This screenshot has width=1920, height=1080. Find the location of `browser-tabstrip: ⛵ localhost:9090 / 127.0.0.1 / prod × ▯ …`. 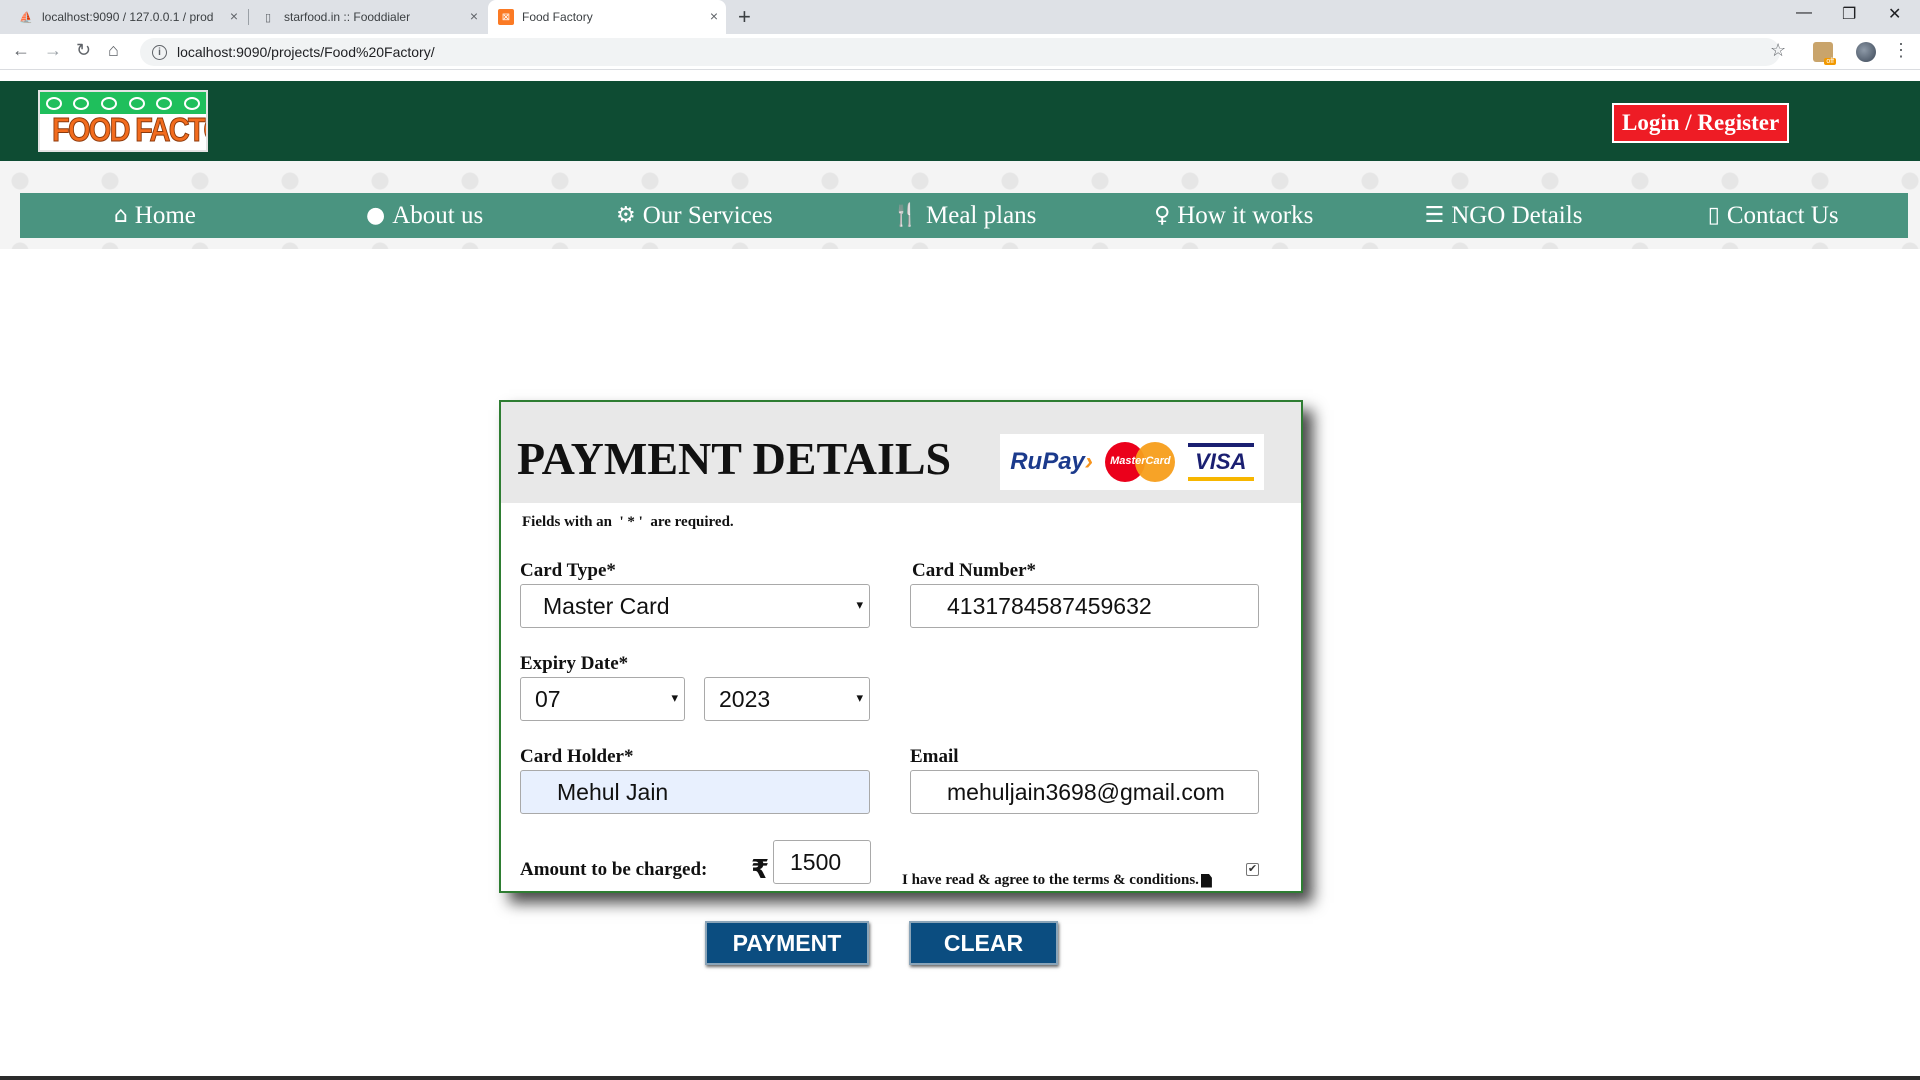

browser-tabstrip: ⛵ localhost:9090 / 127.0.0.1 / prod × ▯ … is located at coordinates (960, 17).